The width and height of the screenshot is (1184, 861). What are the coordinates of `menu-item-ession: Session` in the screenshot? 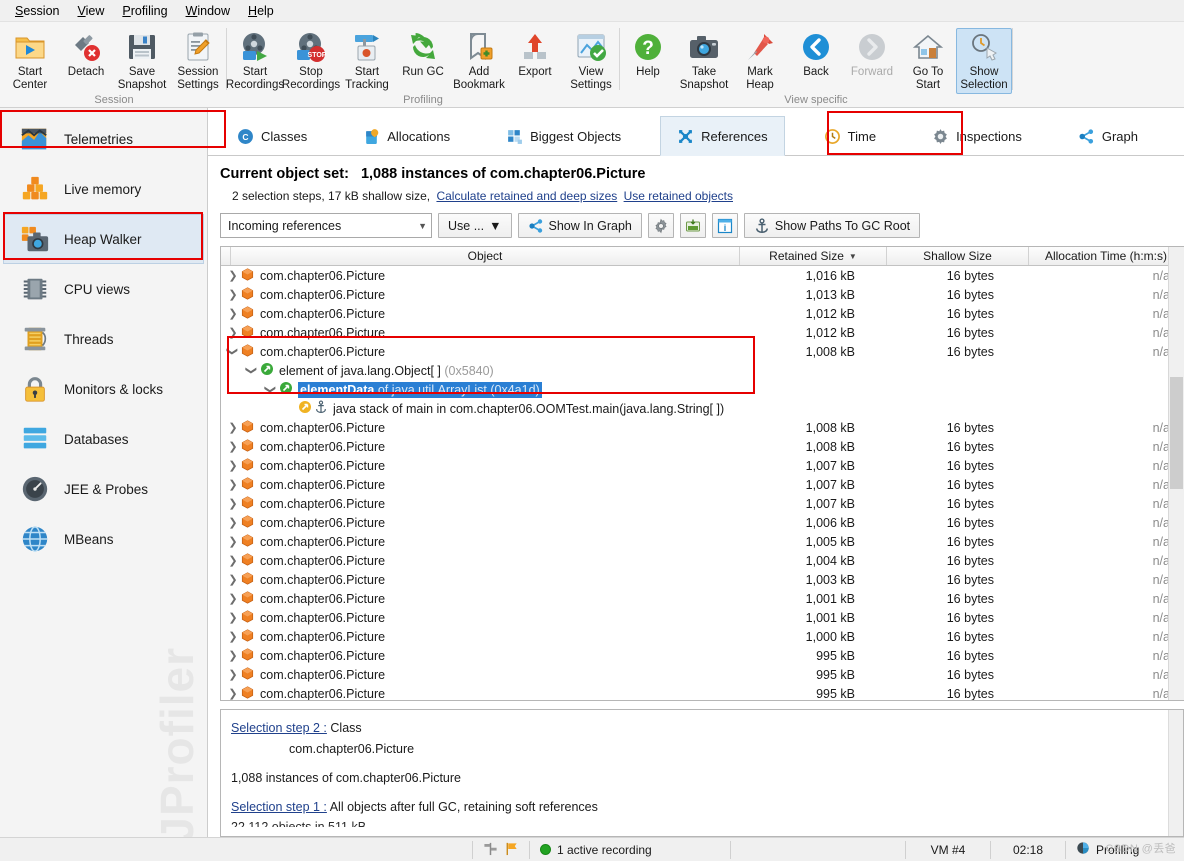 It's located at (37, 11).